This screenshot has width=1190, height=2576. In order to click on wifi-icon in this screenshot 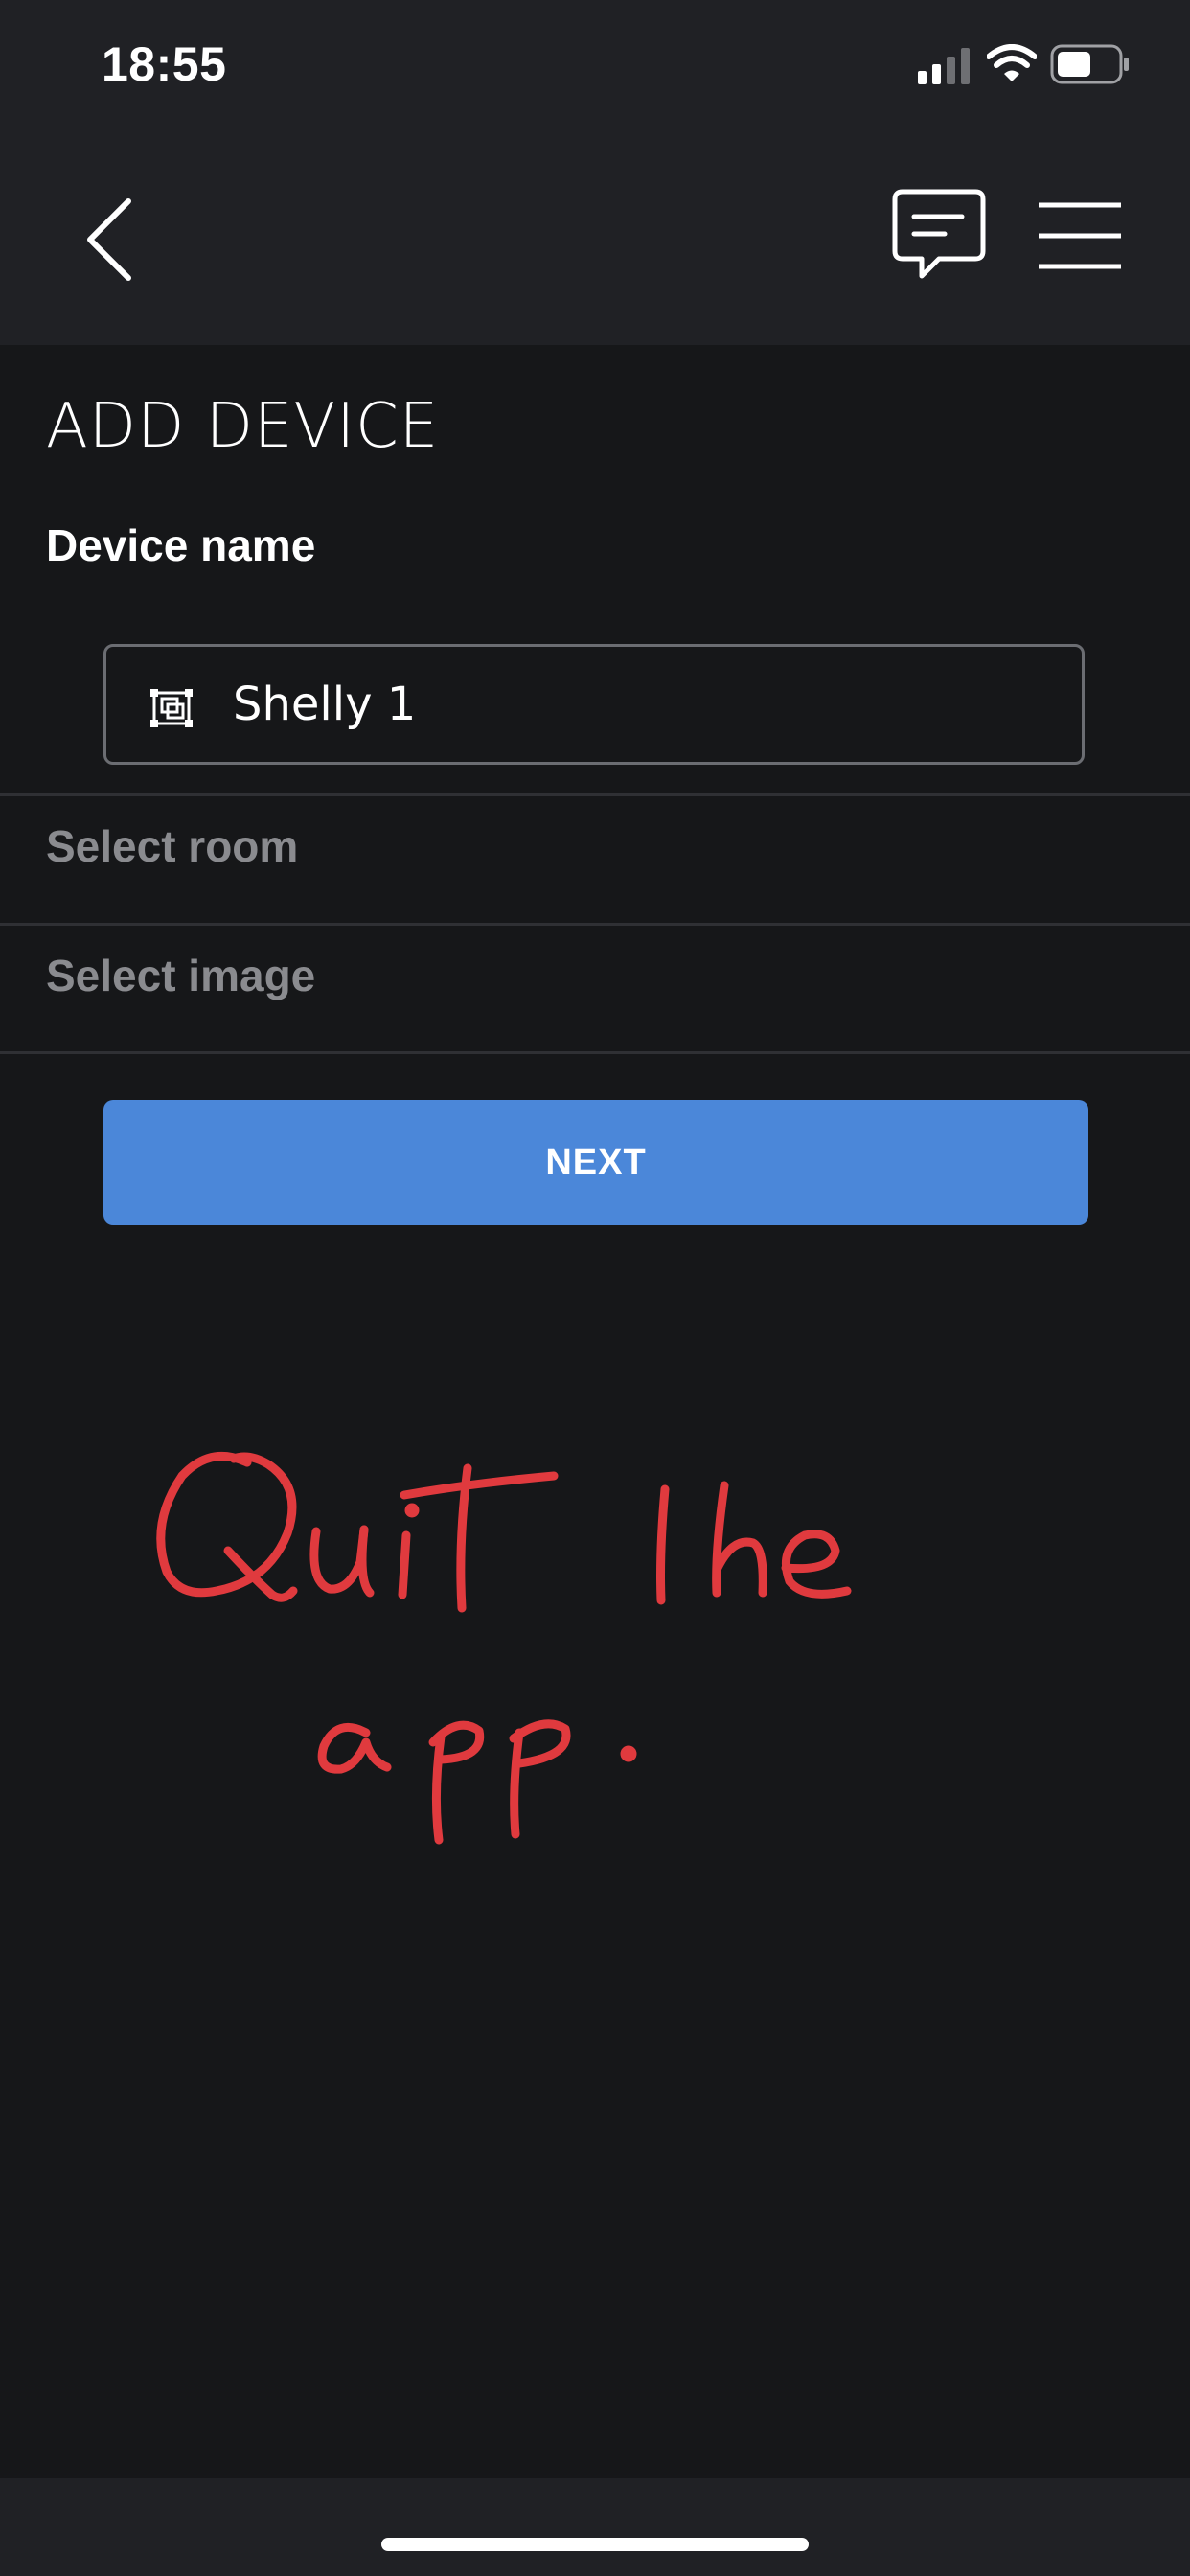, I will do `click(1012, 63)`.